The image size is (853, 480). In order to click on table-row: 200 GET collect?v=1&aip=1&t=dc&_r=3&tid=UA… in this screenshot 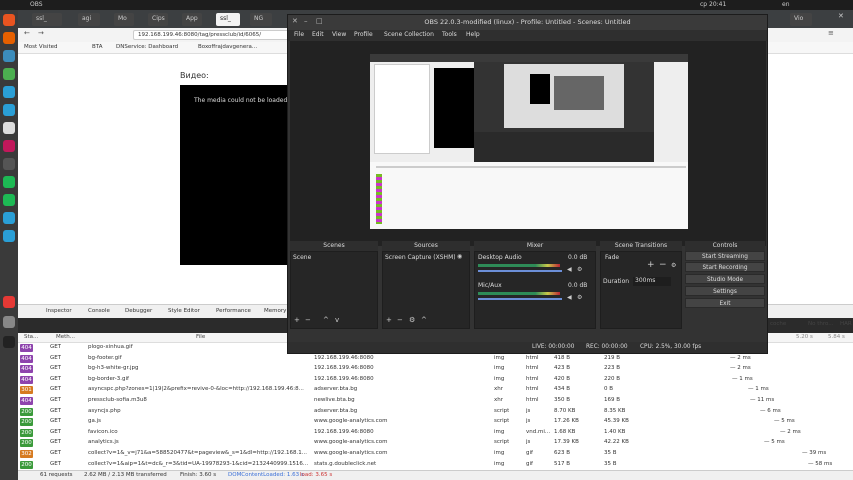, I will do `click(435, 465)`.